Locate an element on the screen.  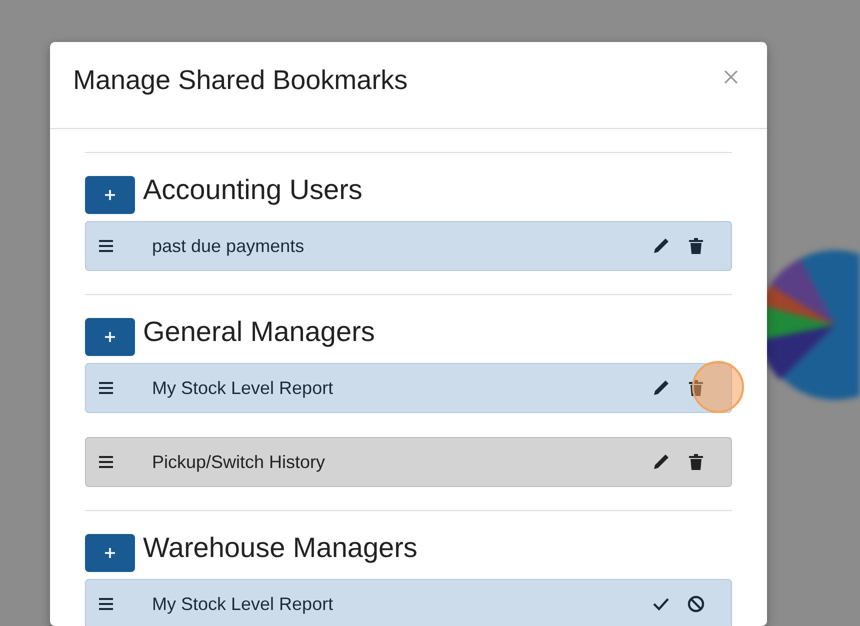
close-icon is located at coordinates (731, 77).